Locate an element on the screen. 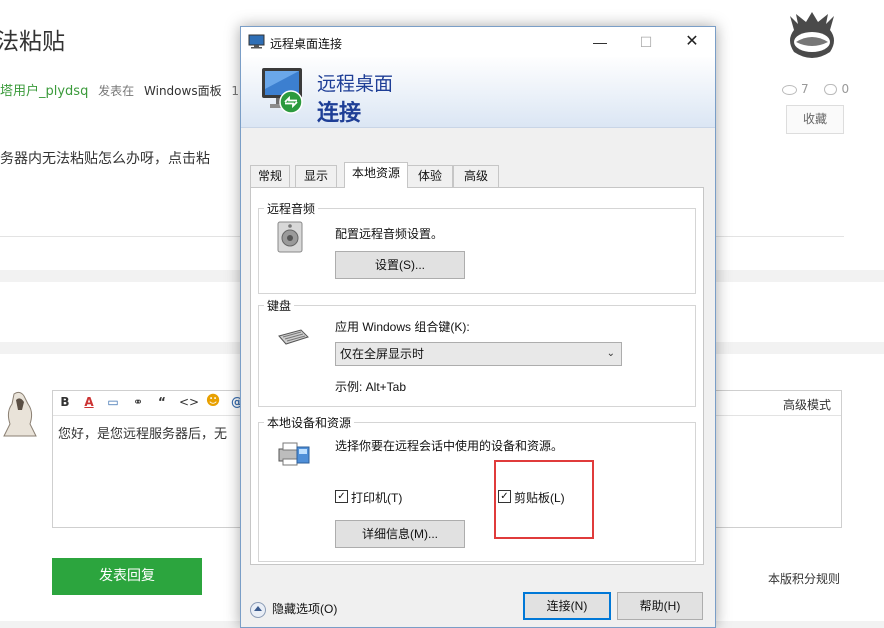  image-icon: ▭ is located at coordinates (113, 402).